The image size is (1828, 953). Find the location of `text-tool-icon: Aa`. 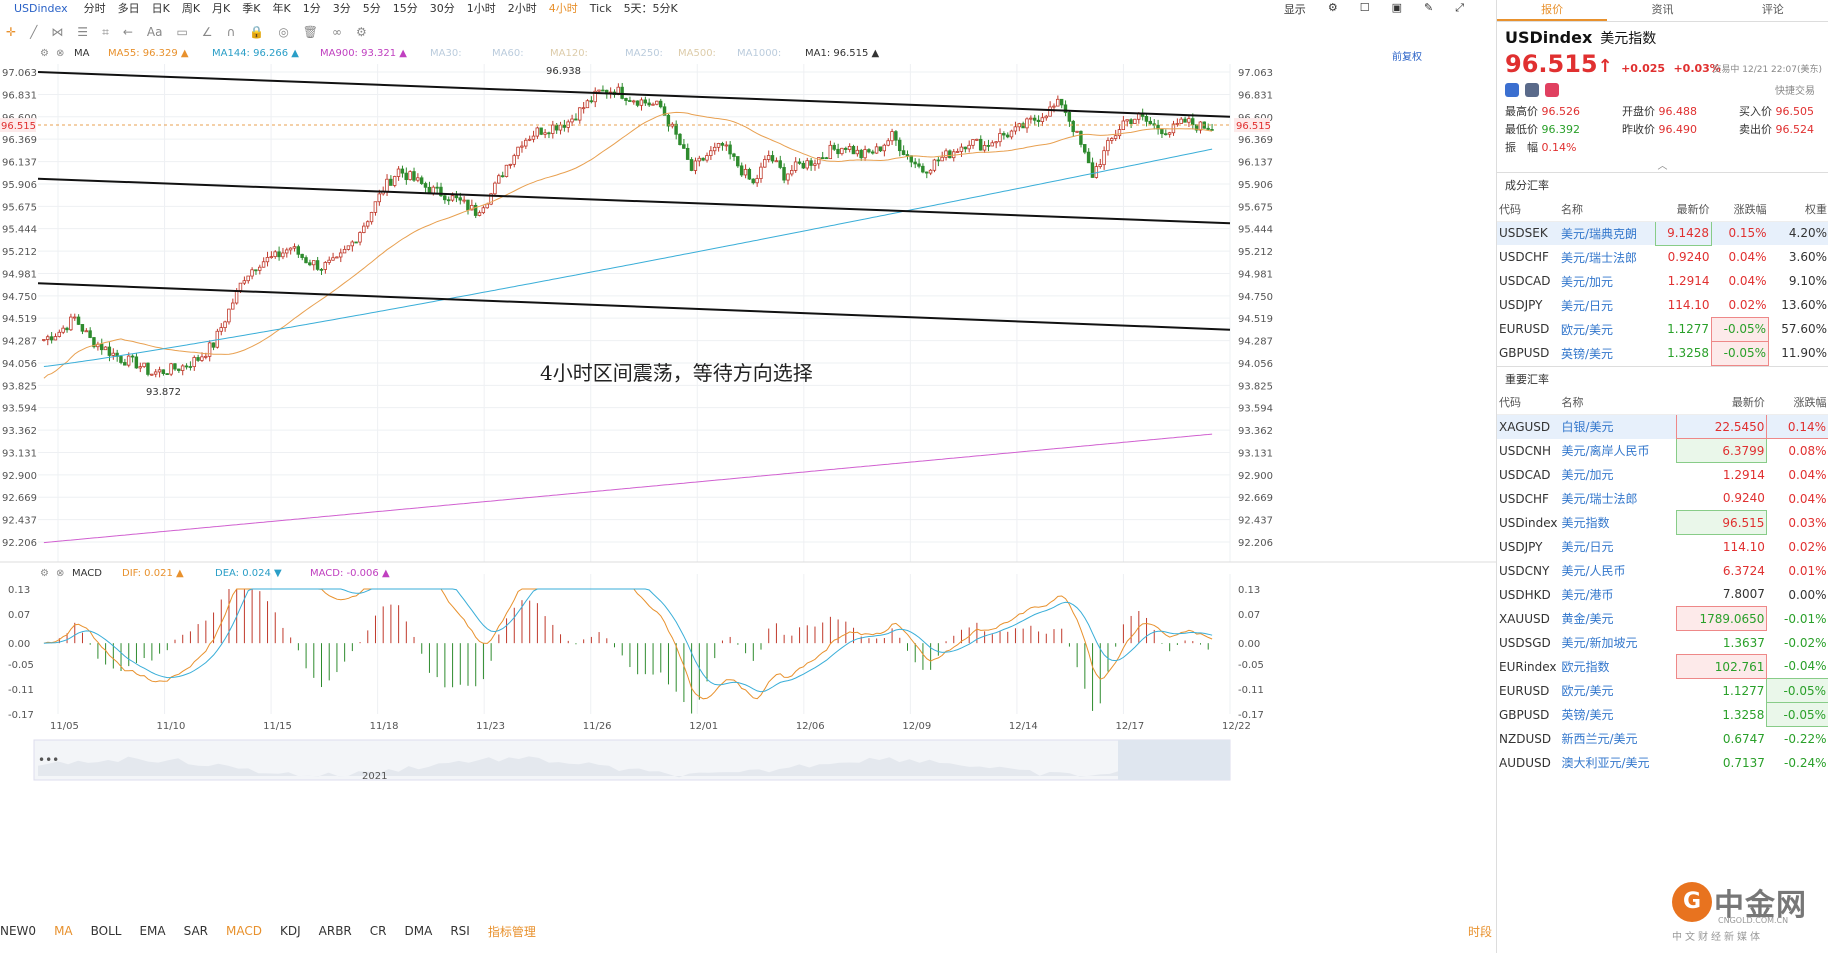

text-tool-icon: Aa is located at coordinates (155, 32).